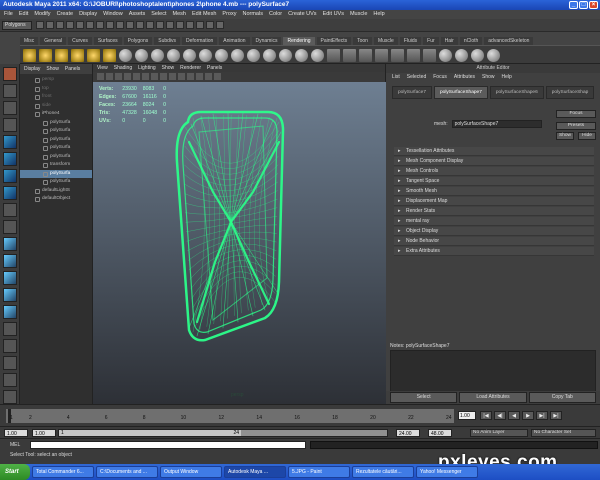 The height and width of the screenshot is (480, 600). What do you see at coordinates (9, 329) in the screenshot?
I see `hypergraph-layout-icon` at bounding box center [9, 329].